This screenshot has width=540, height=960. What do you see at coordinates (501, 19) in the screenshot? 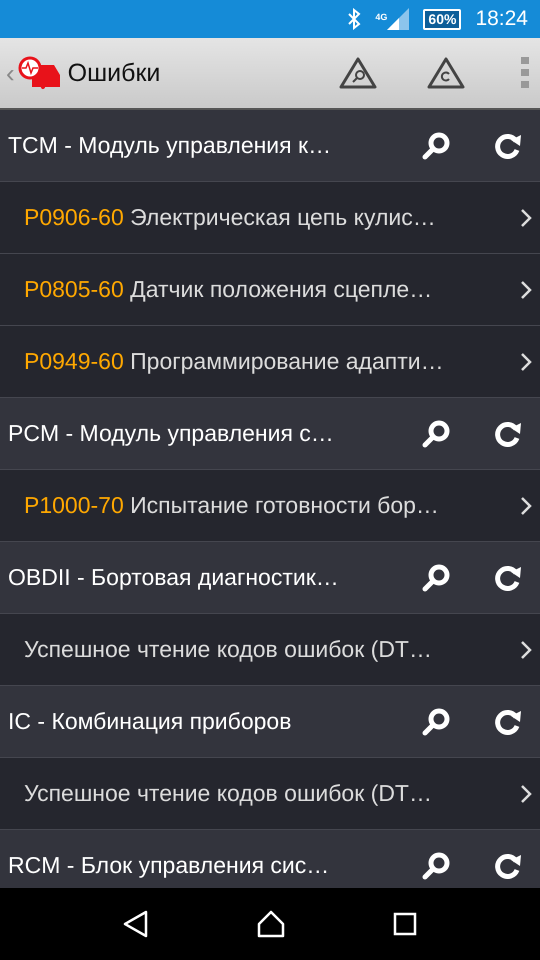
I see `clock-time: 18:24` at bounding box center [501, 19].